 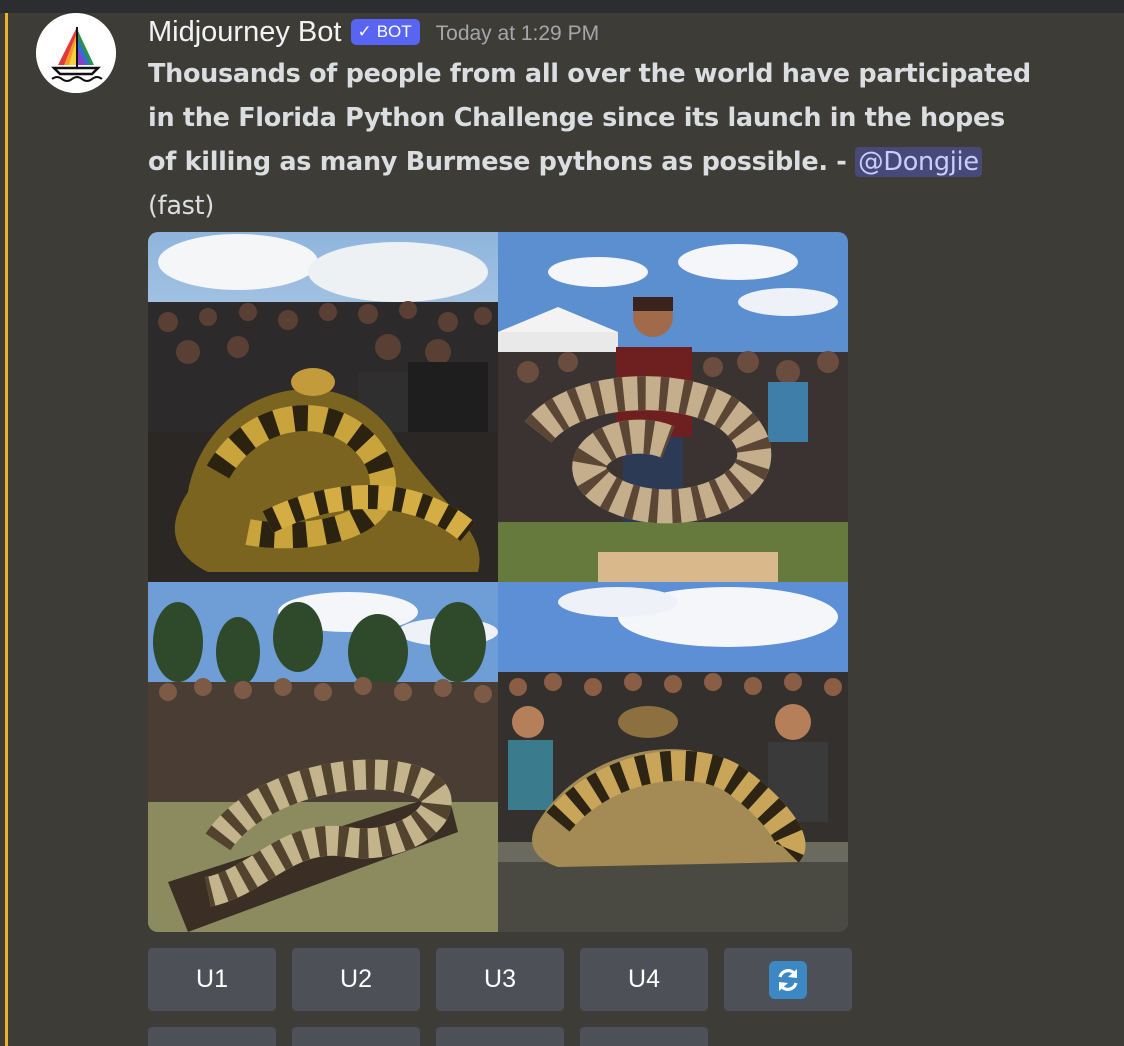 I want to click on variation-1-button, so click(x=212, y=1036).